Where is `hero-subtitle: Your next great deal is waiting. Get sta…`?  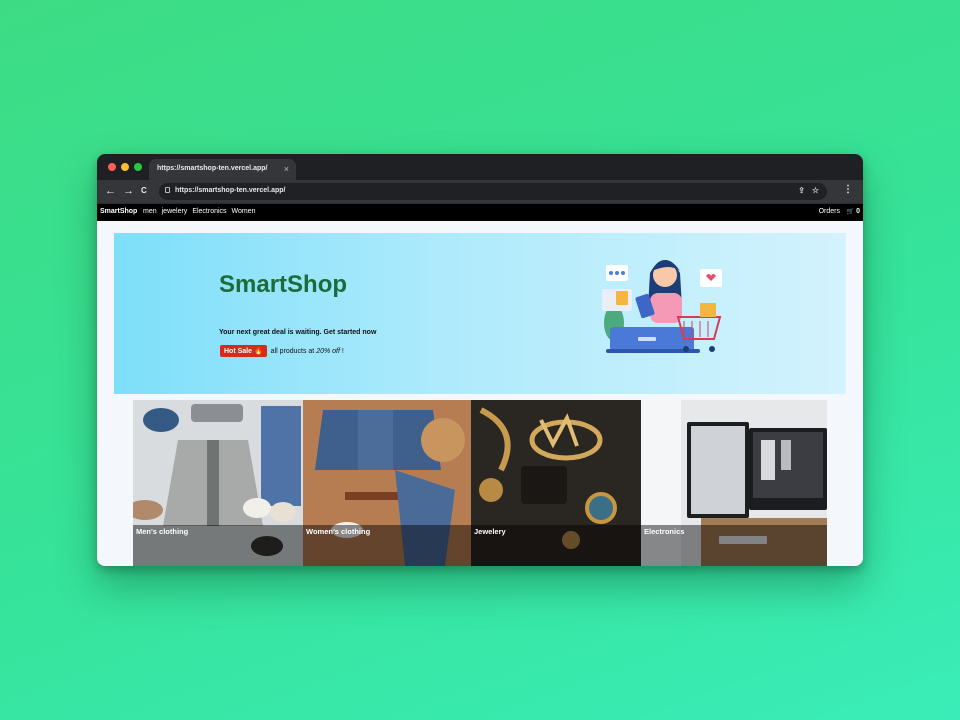
hero-subtitle: Your next great deal is waiting. Get sta… is located at coordinates (298, 332).